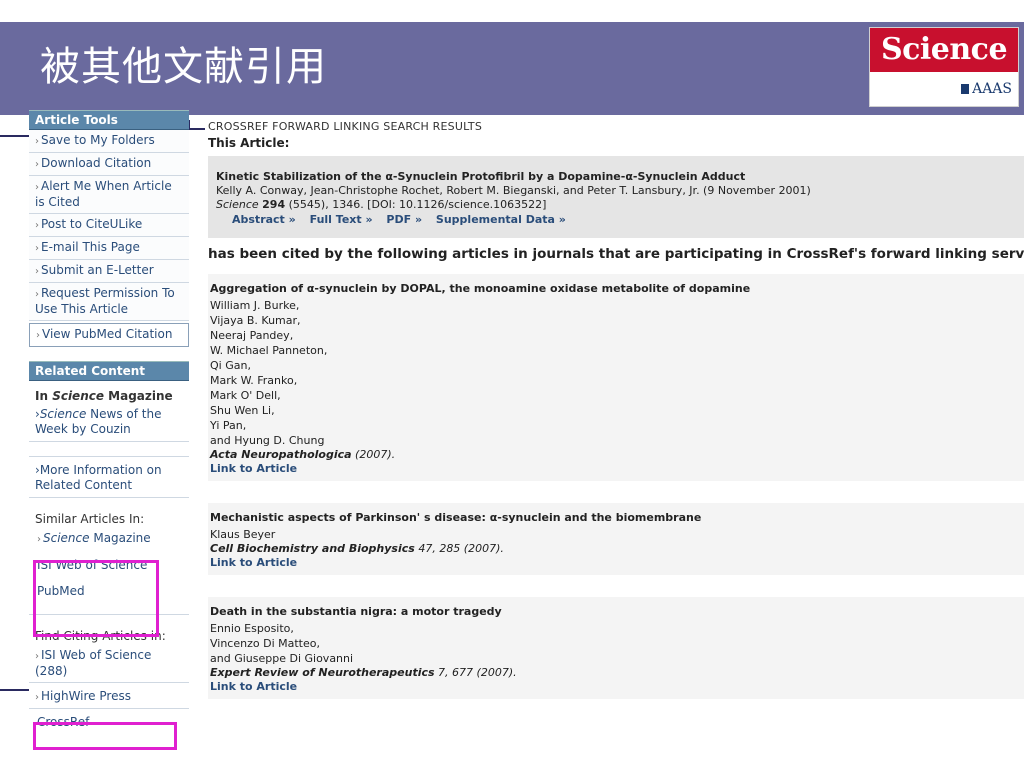 This screenshot has height=768, width=1024. Describe the element at coordinates (501, 219) in the screenshot. I see `supplemental-data-link: Supplemental Data »` at that location.